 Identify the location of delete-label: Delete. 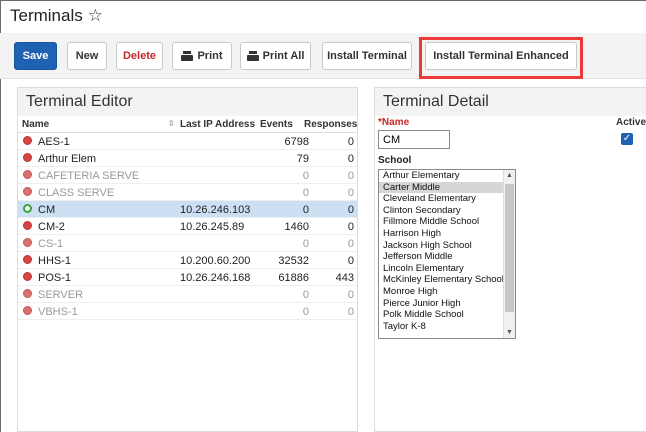
(139, 56).